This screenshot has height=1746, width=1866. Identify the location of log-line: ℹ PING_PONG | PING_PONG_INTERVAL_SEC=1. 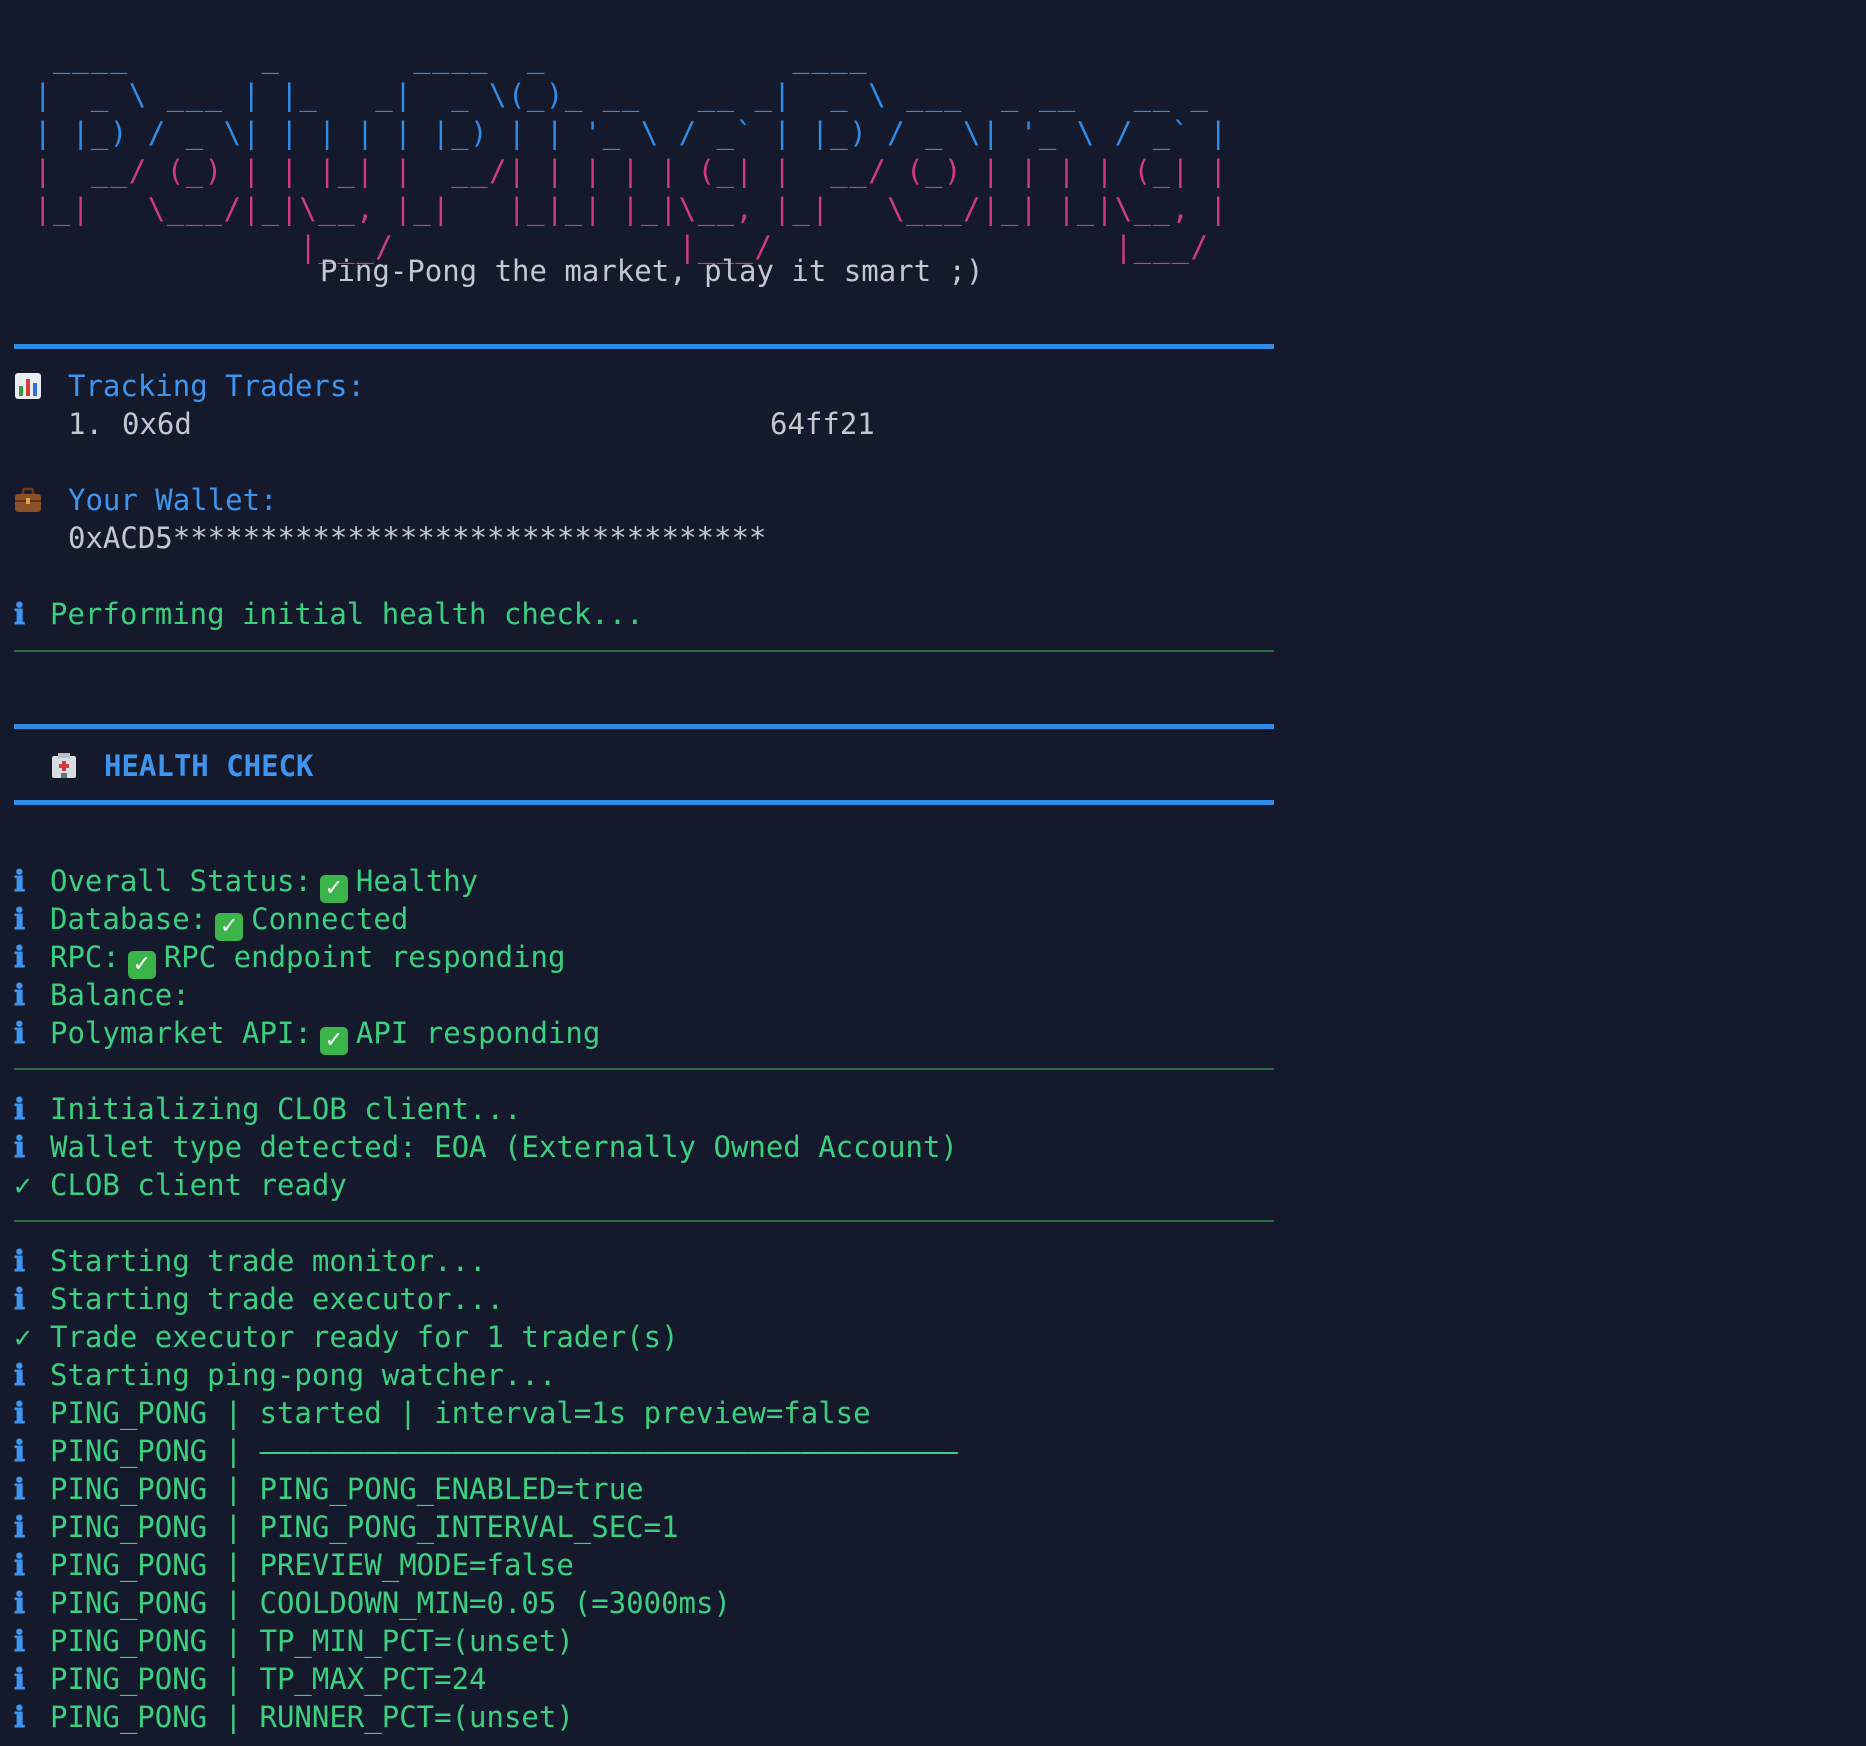
(346, 1527).